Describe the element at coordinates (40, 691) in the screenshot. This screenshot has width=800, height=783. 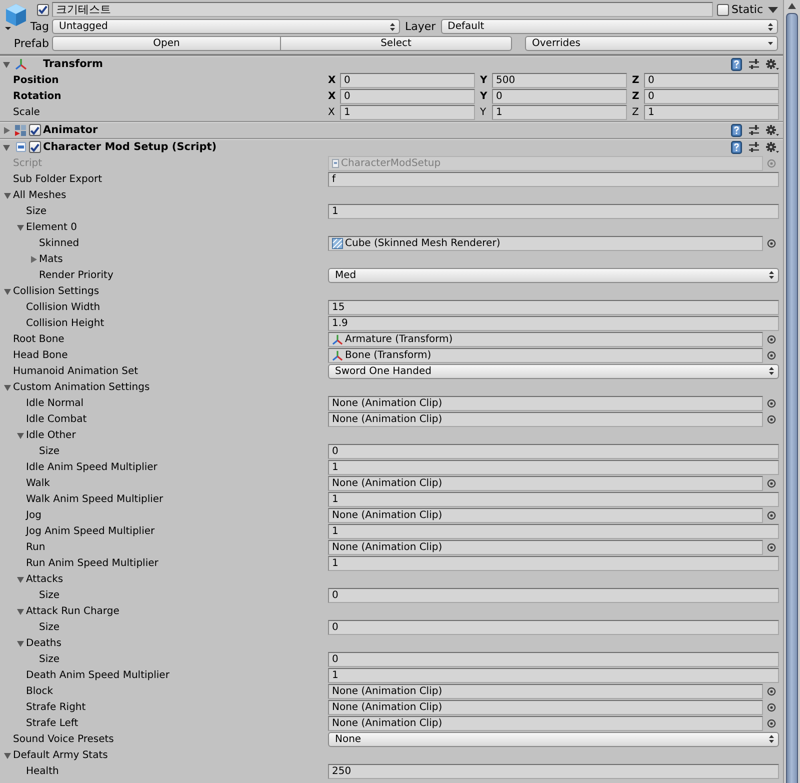
I see `property-label: Block` at that location.